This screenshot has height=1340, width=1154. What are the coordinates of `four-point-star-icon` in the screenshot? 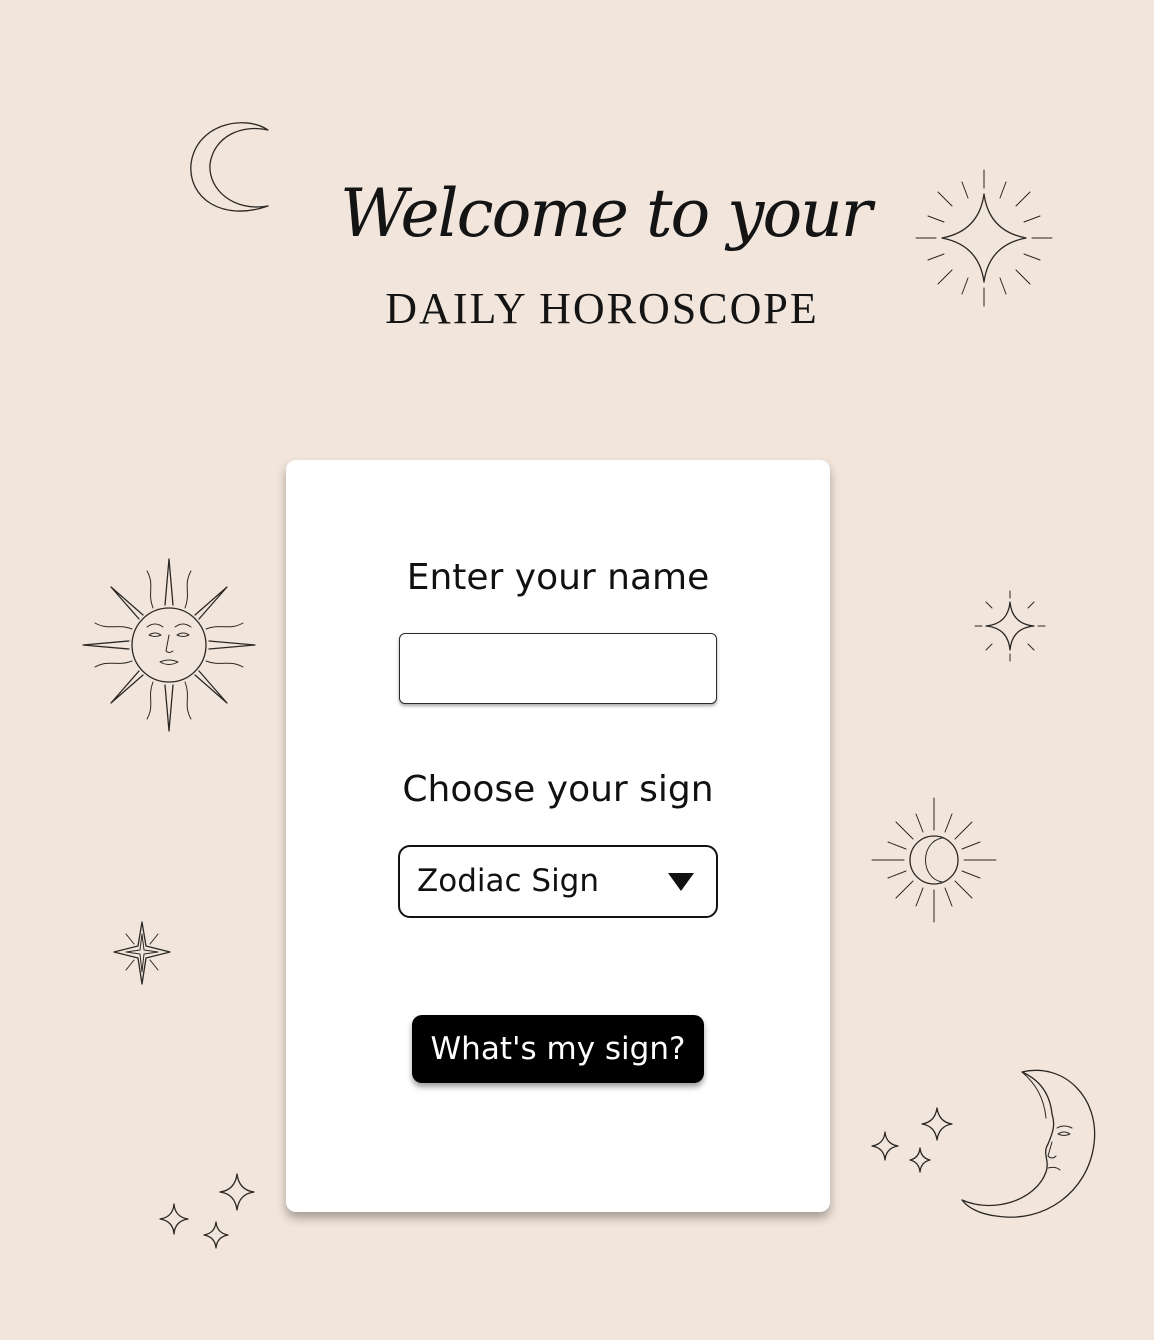 It's located at (142, 953).